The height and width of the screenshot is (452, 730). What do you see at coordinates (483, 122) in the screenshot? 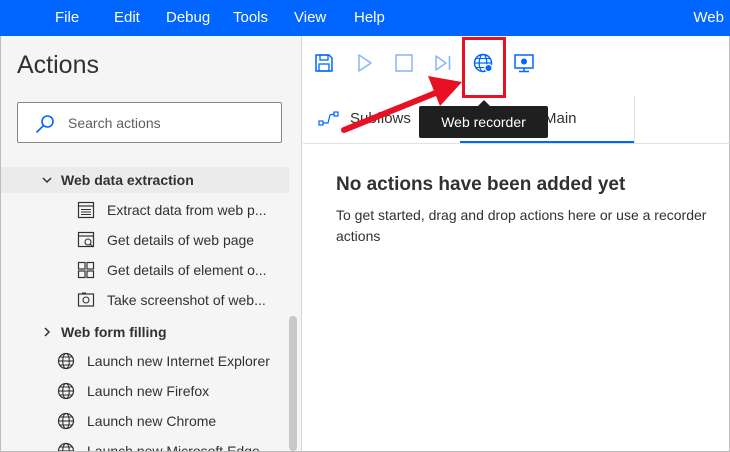
I see `web-recorder-tooltip: Web recorder` at bounding box center [483, 122].